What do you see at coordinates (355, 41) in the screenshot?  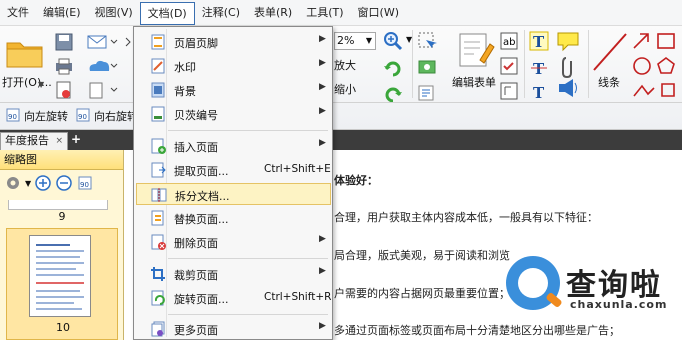 I see `zoom-select: 2% ▼` at bounding box center [355, 41].